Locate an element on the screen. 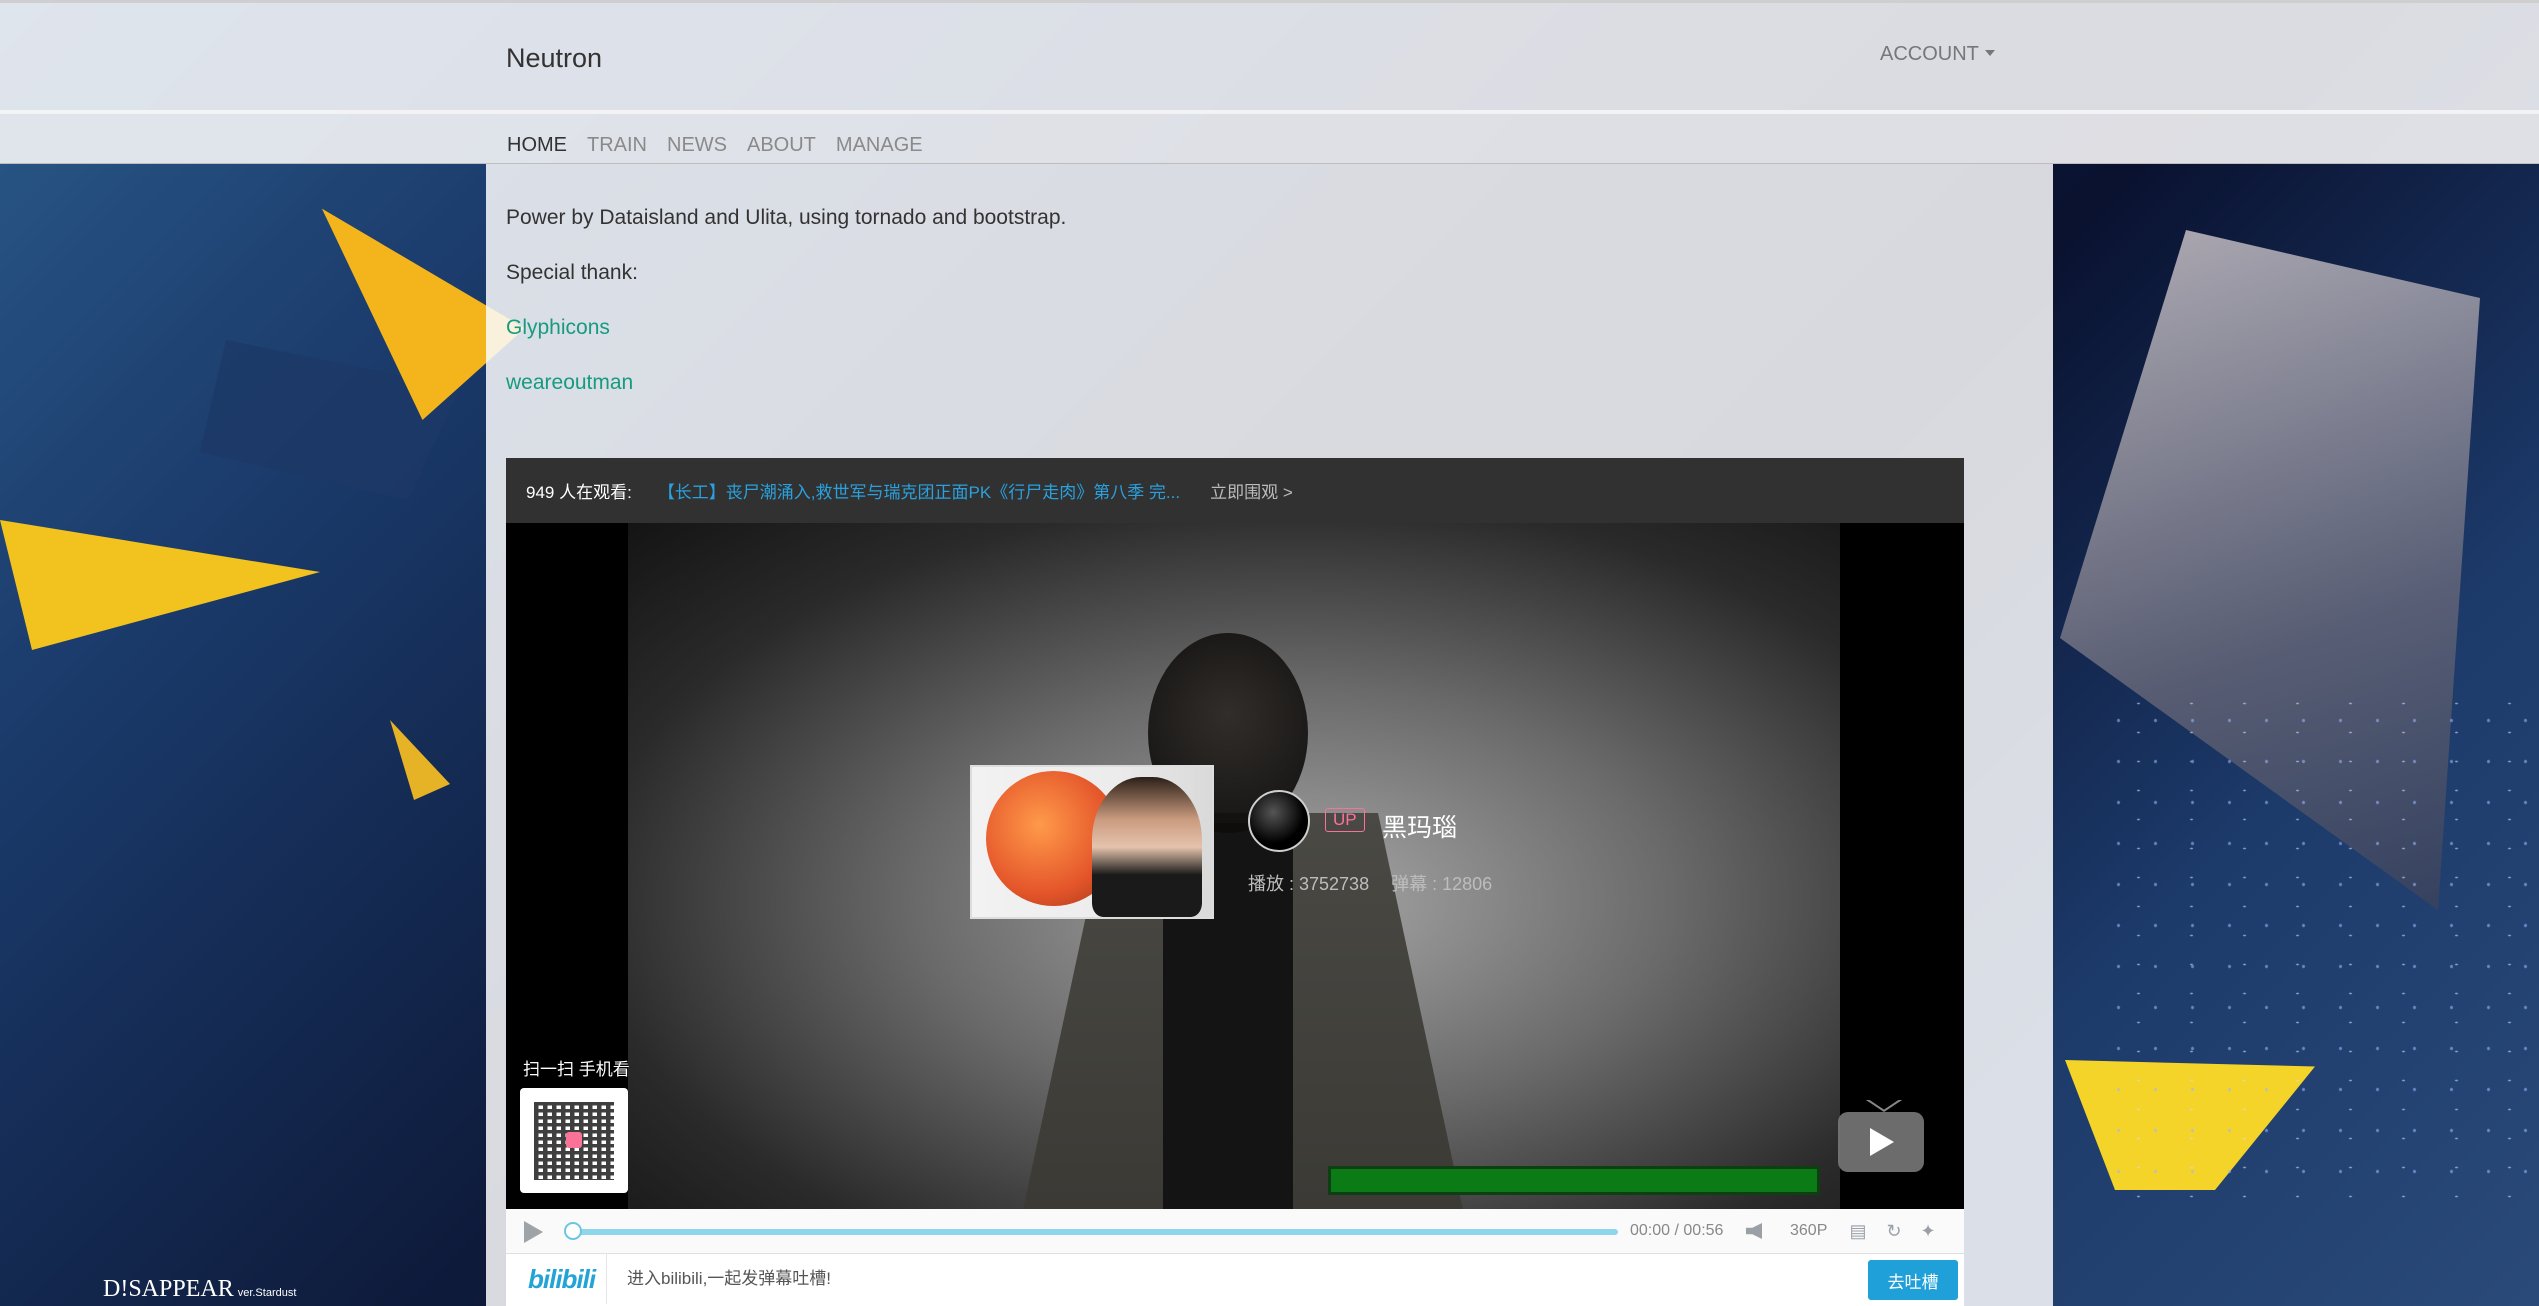 Image resolution: width=2539 pixels, height=1306 pixels. nav-bar: HOME TRAIN NEWS ABOUT MANAGE is located at coordinates (1269, 137).